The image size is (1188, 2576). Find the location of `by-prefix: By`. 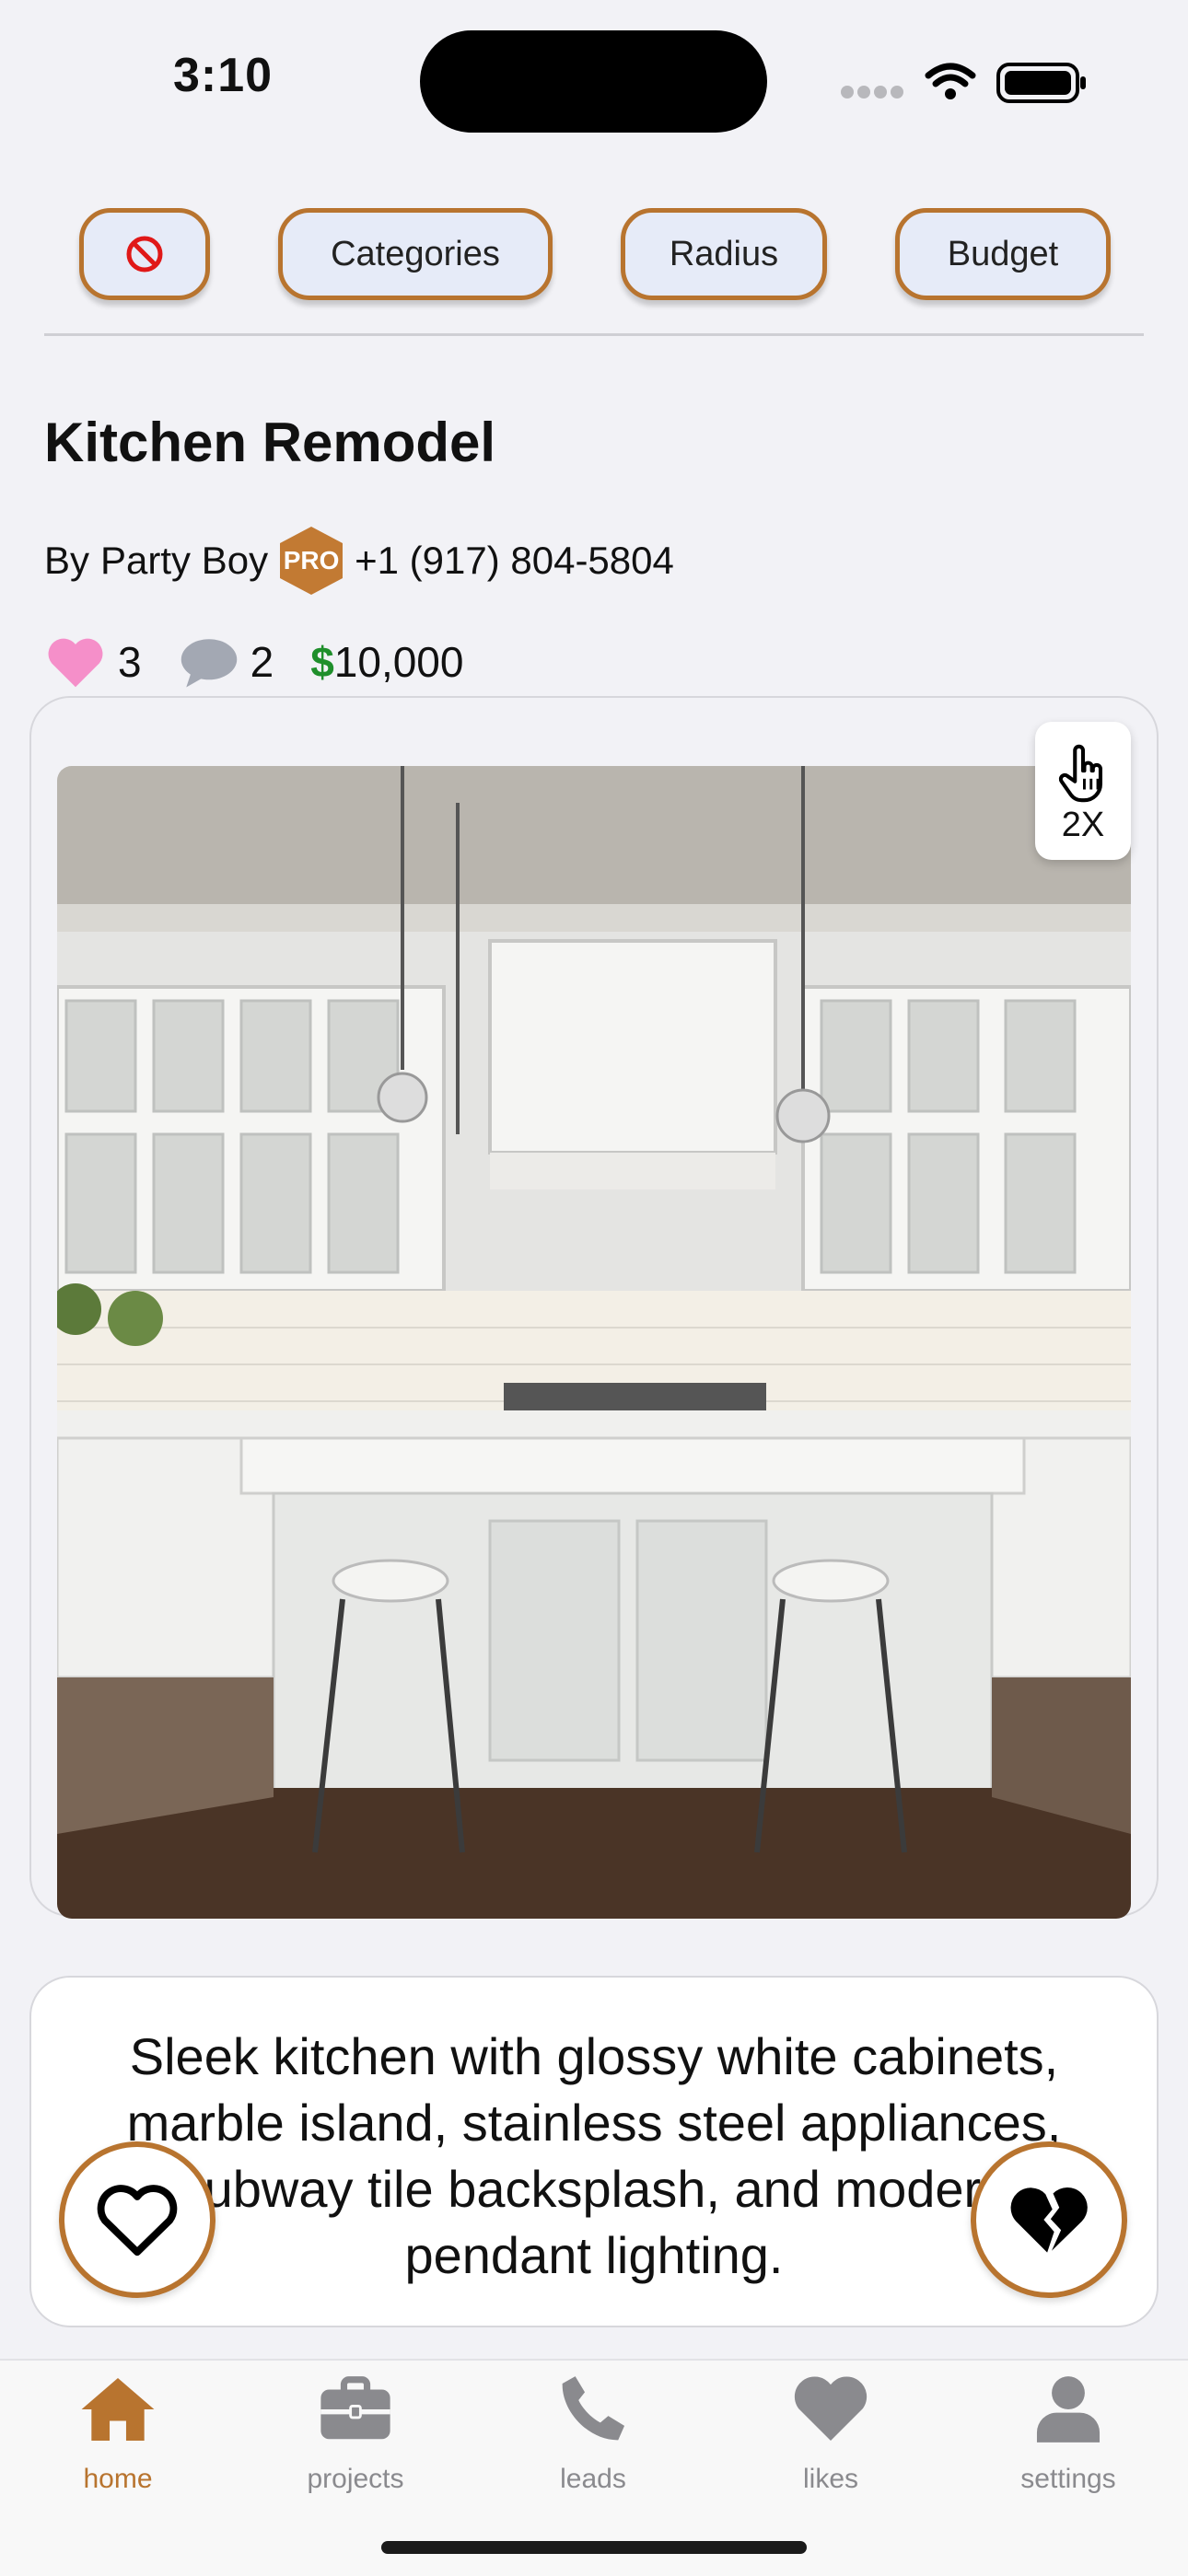

by-prefix: By is located at coordinates (67, 560).